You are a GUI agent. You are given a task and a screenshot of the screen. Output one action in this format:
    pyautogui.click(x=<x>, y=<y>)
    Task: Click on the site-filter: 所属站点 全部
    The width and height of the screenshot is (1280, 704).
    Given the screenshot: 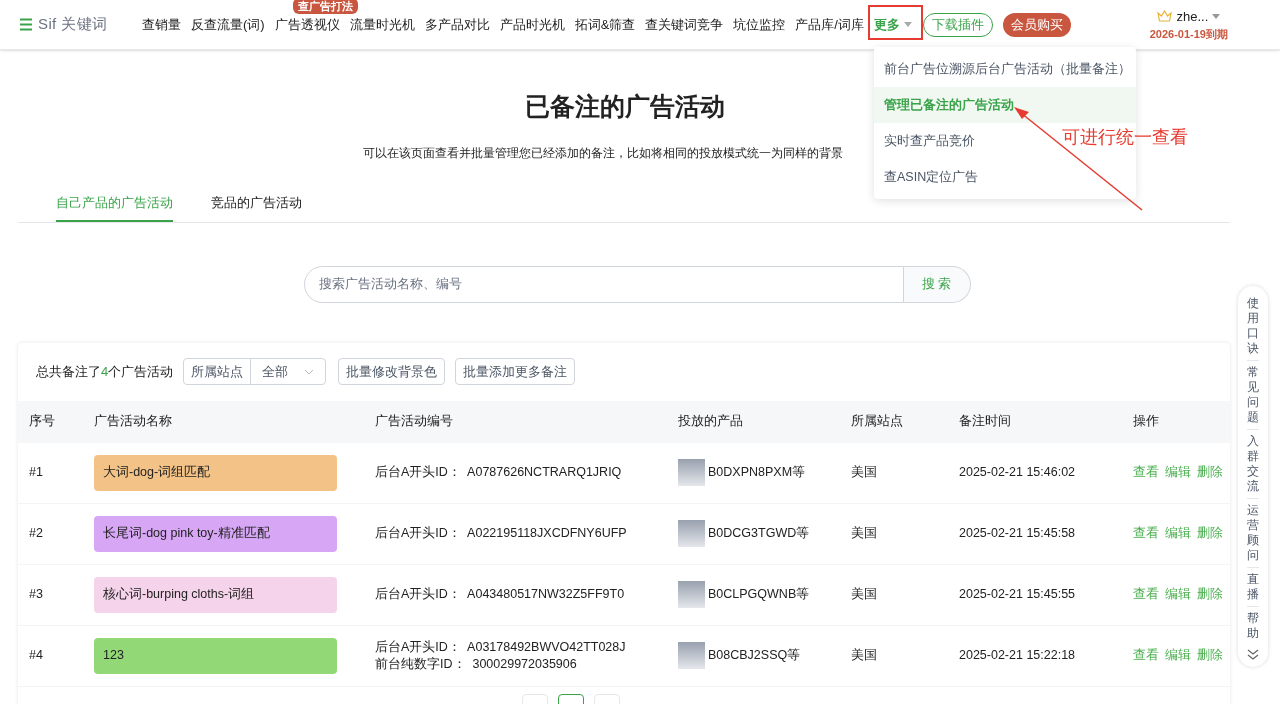 What is the action you would take?
    pyautogui.click(x=255, y=371)
    